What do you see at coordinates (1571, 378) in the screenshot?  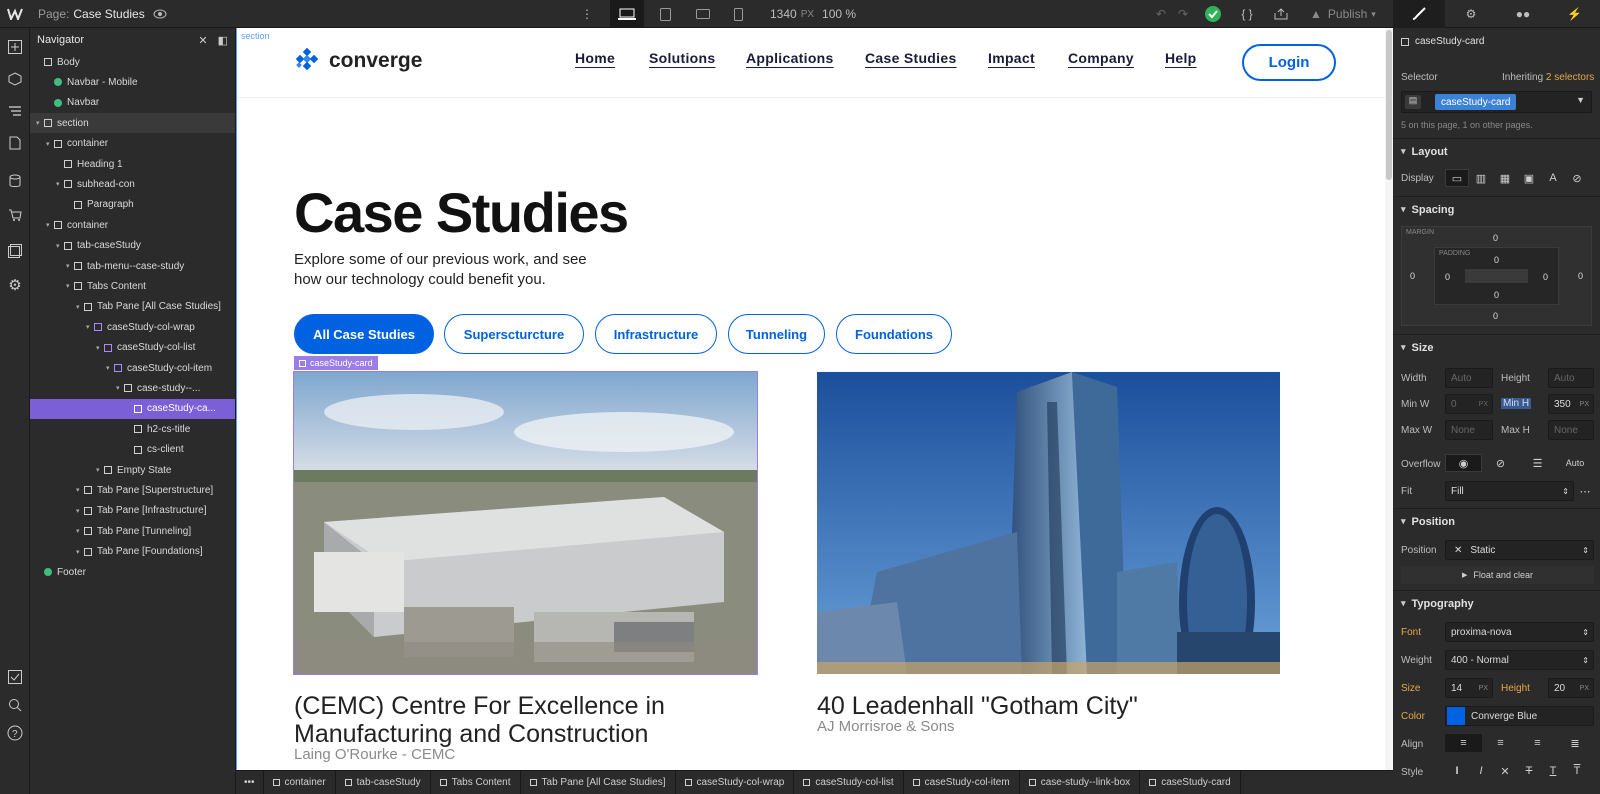 I see `height-field: Auto` at bounding box center [1571, 378].